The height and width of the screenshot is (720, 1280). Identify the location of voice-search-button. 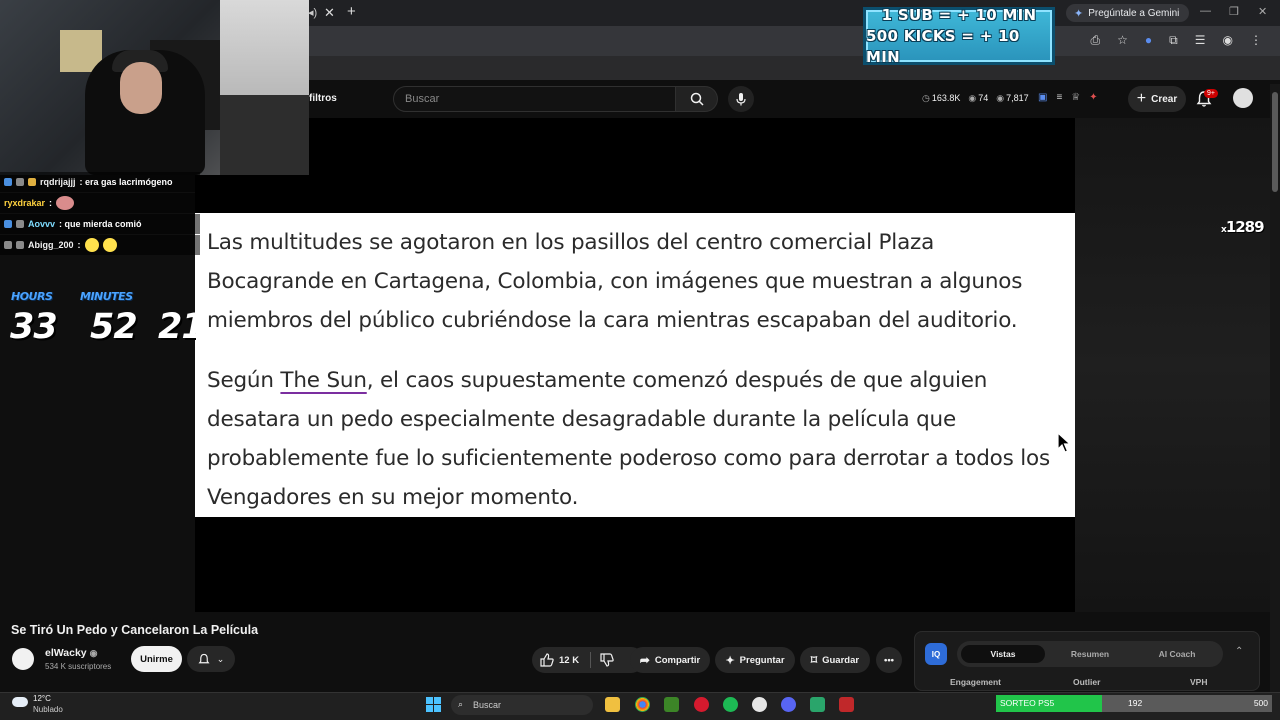
(741, 99).